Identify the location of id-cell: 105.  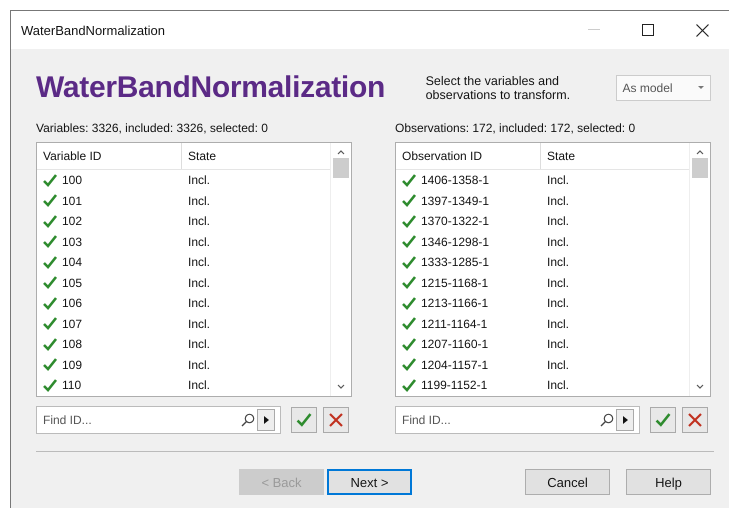
(72, 283).